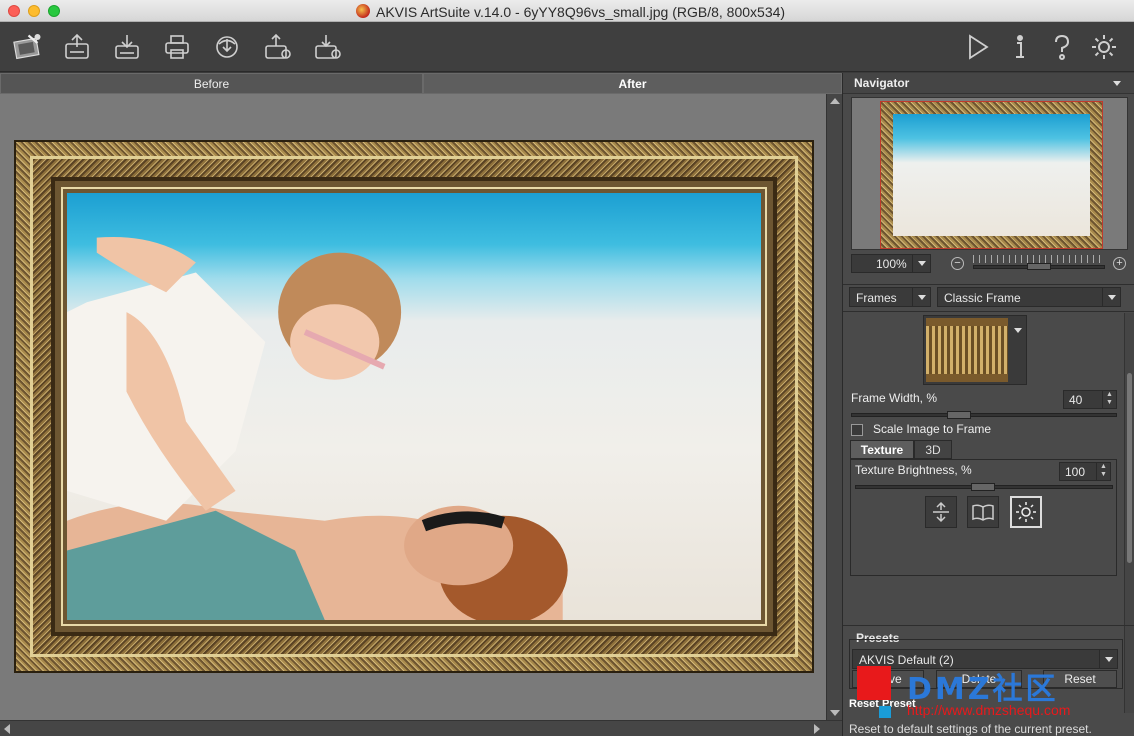 Image resolution: width=1134 pixels, height=736 pixels. What do you see at coordinates (1104, 47) in the screenshot?
I see `settings-icon` at bounding box center [1104, 47].